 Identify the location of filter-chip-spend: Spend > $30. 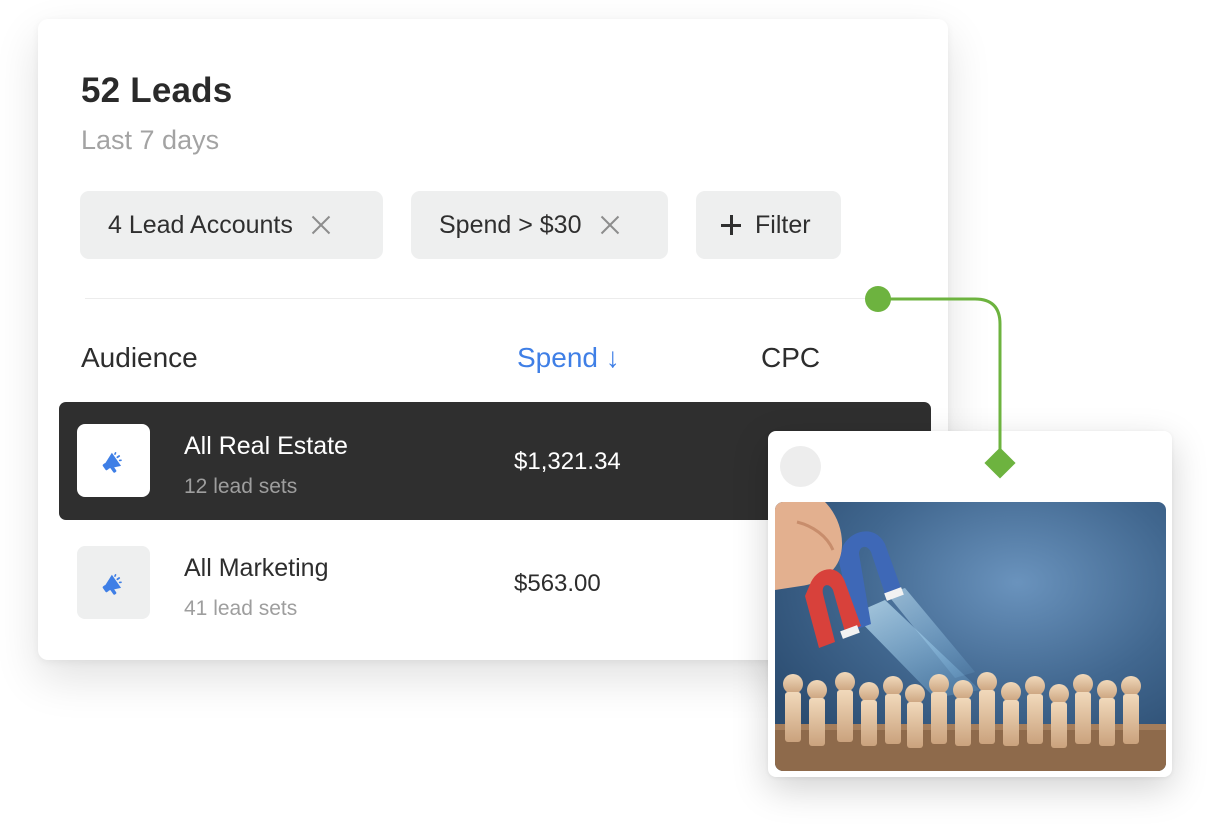
(539, 225).